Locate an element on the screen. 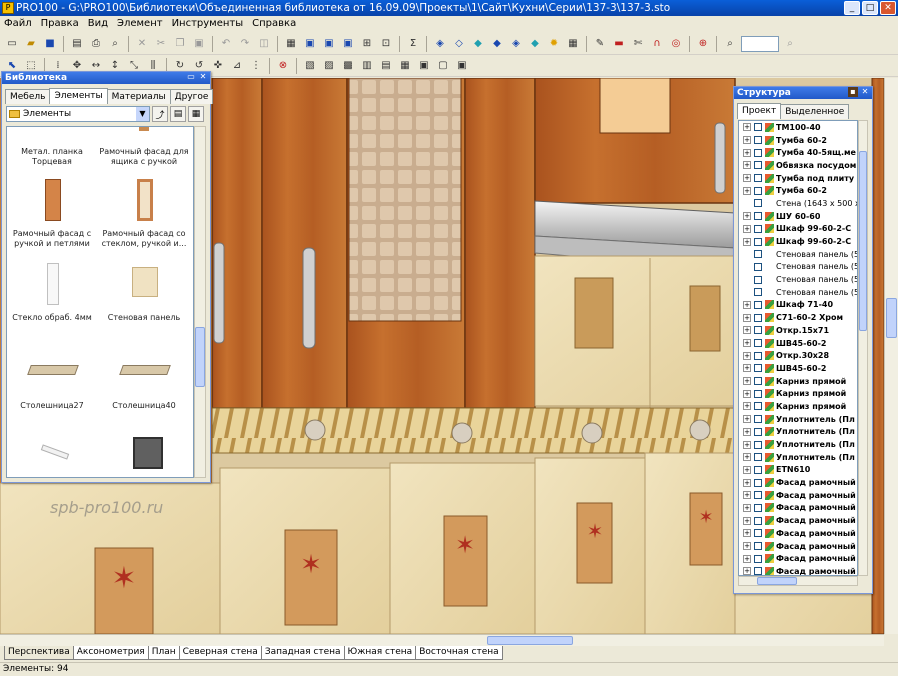  structure-vertical-scrollbar is located at coordinates (863, 348).